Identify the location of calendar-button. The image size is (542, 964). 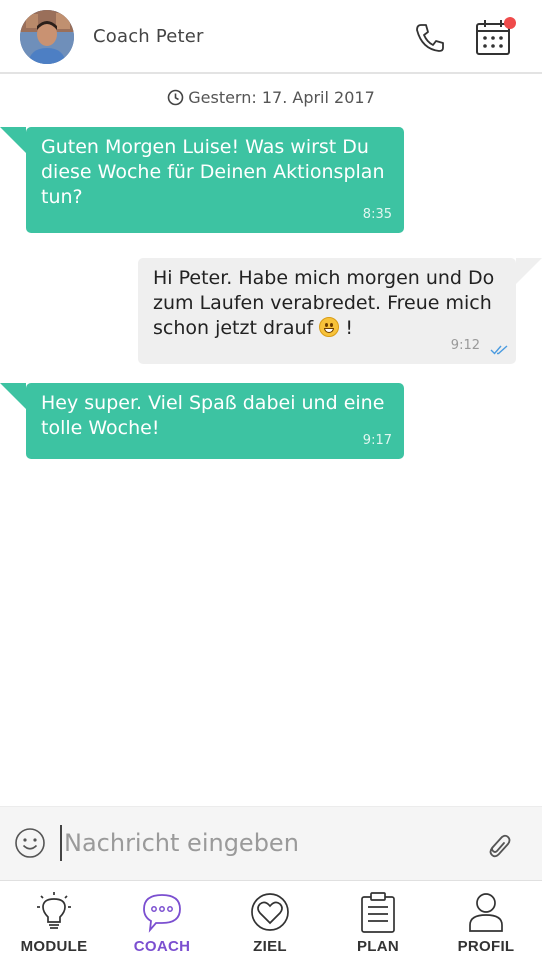
(495, 37).